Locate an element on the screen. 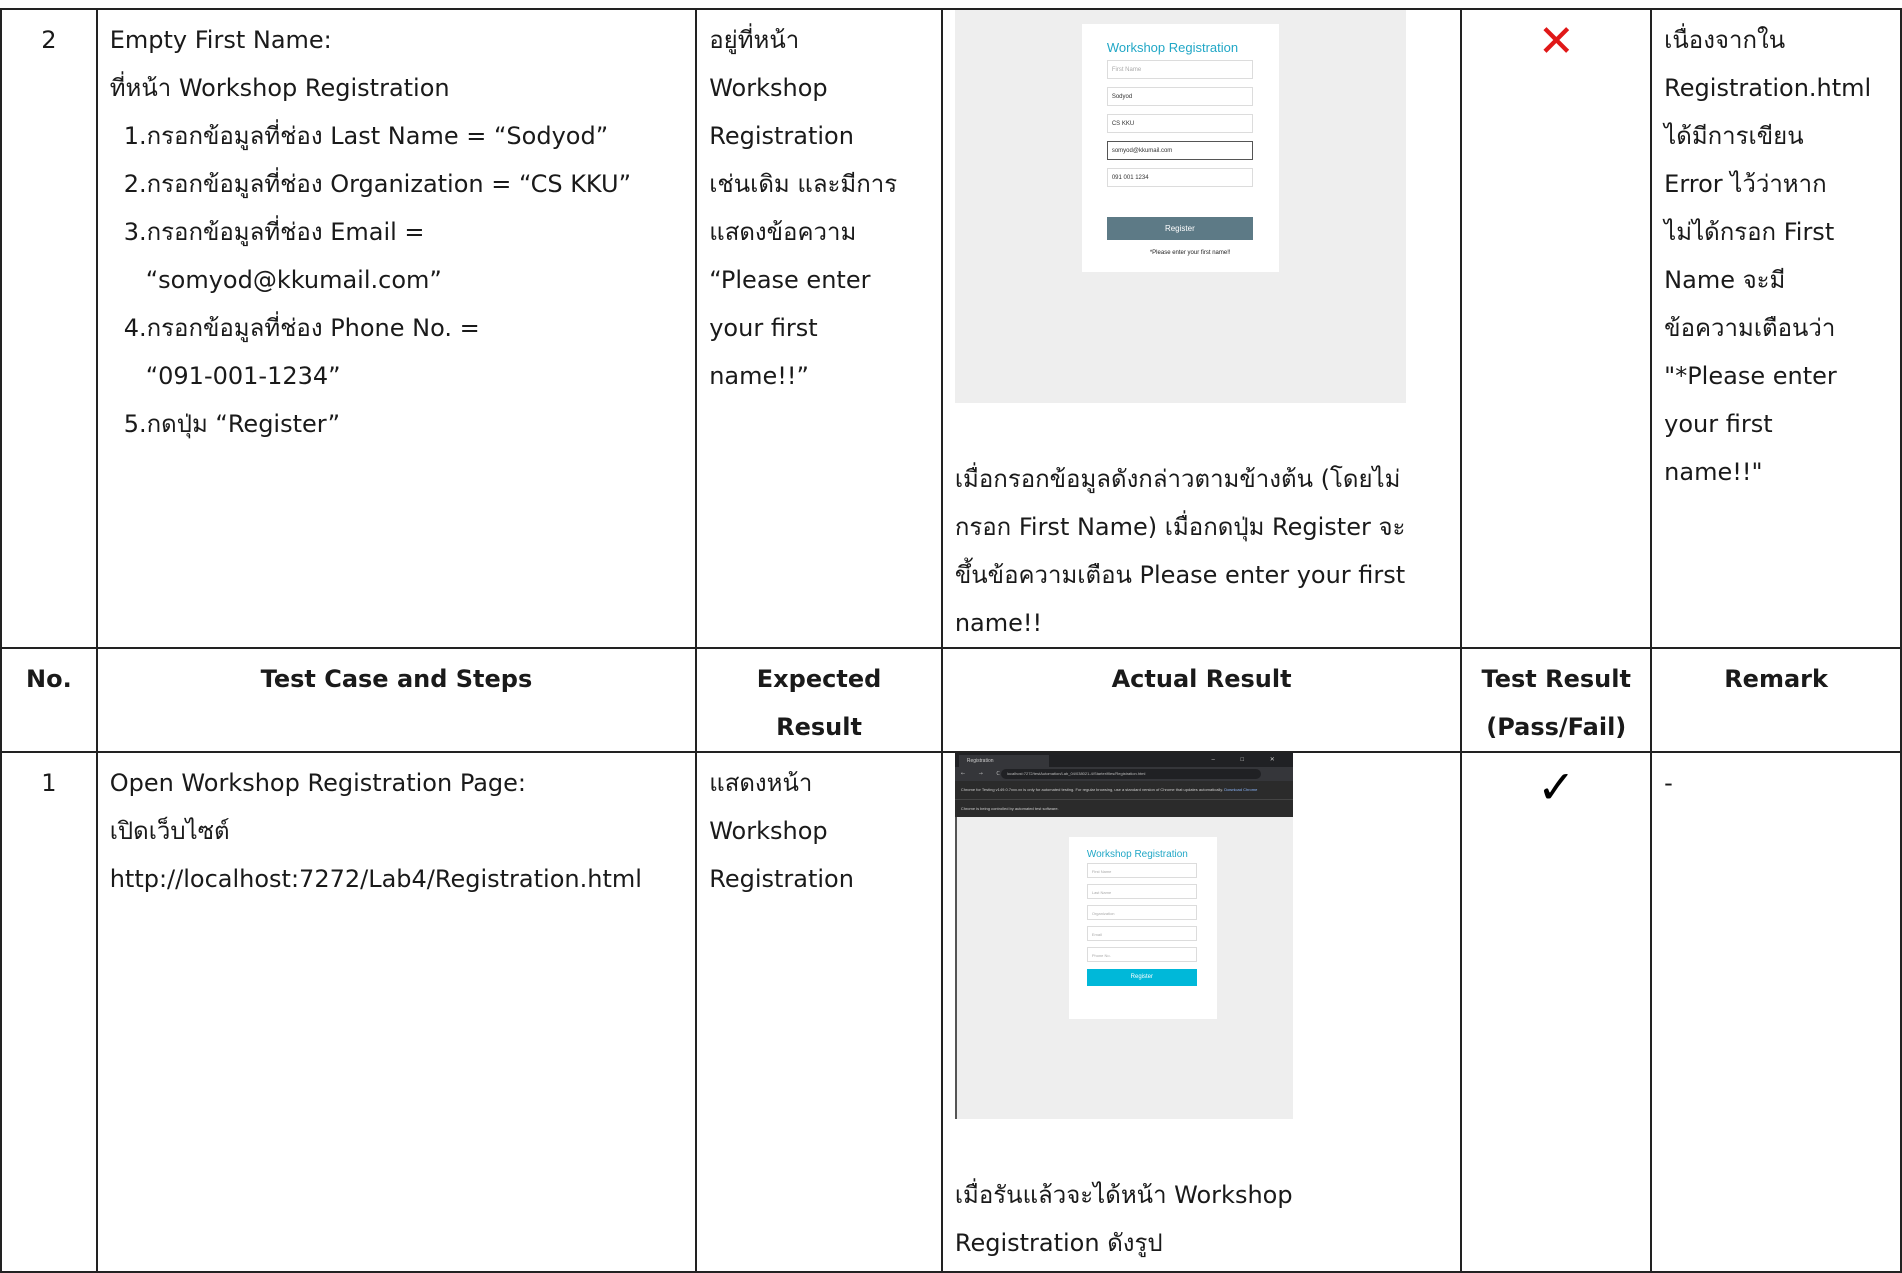  last-name-field: Sodyod is located at coordinates (1179, 96).